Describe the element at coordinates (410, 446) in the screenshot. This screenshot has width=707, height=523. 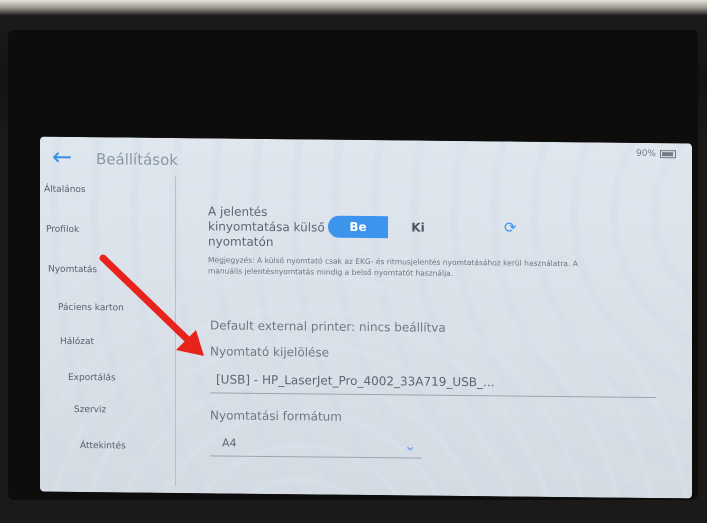
I see `chevron-down-icon: ⌄` at that location.